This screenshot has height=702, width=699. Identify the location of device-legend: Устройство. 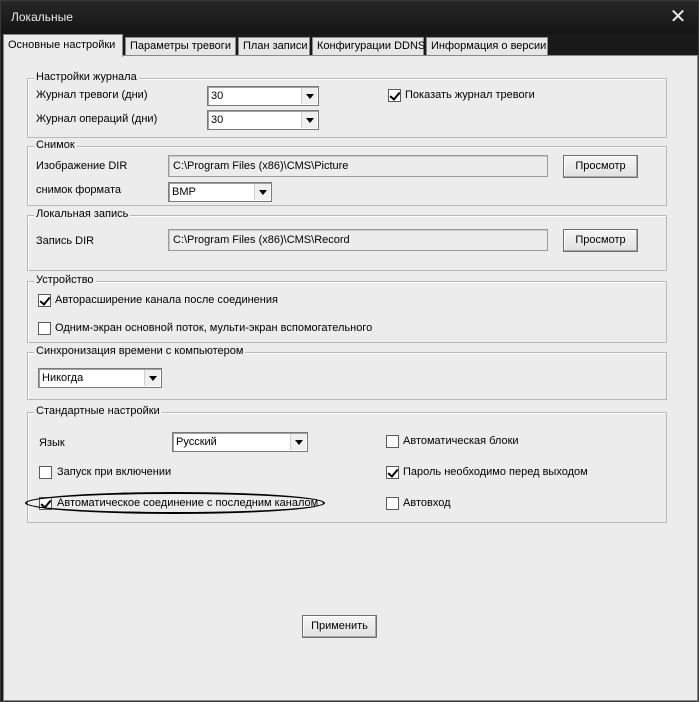
(65, 280).